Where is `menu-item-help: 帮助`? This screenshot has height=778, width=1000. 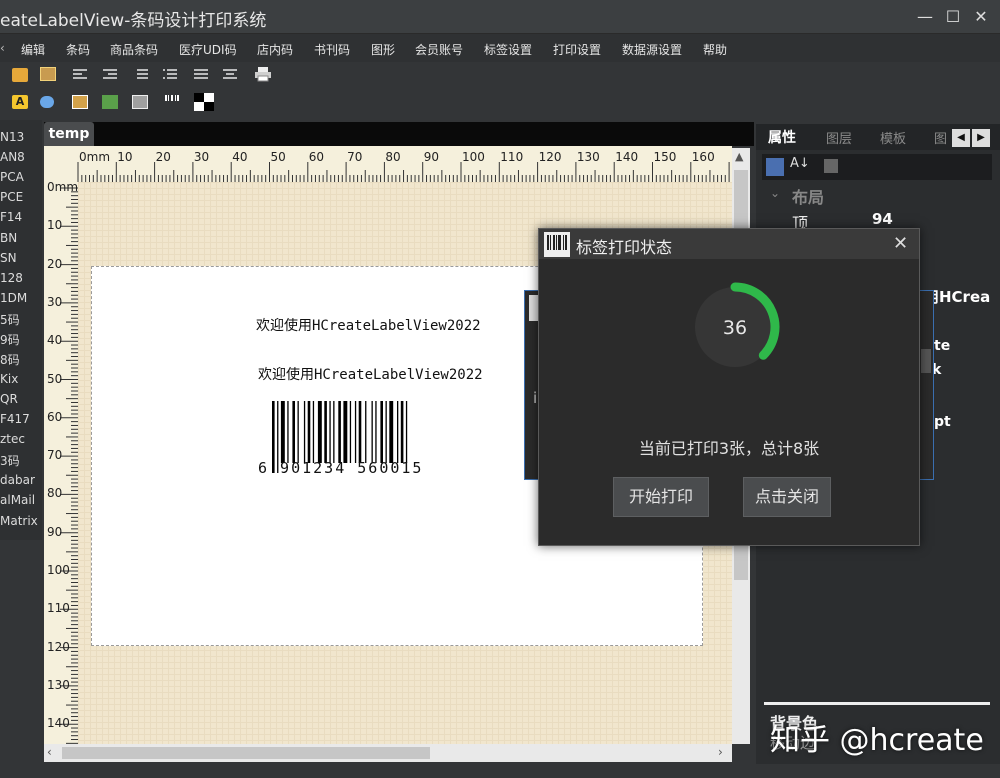 menu-item-help: 帮助 is located at coordinates (715, 49).